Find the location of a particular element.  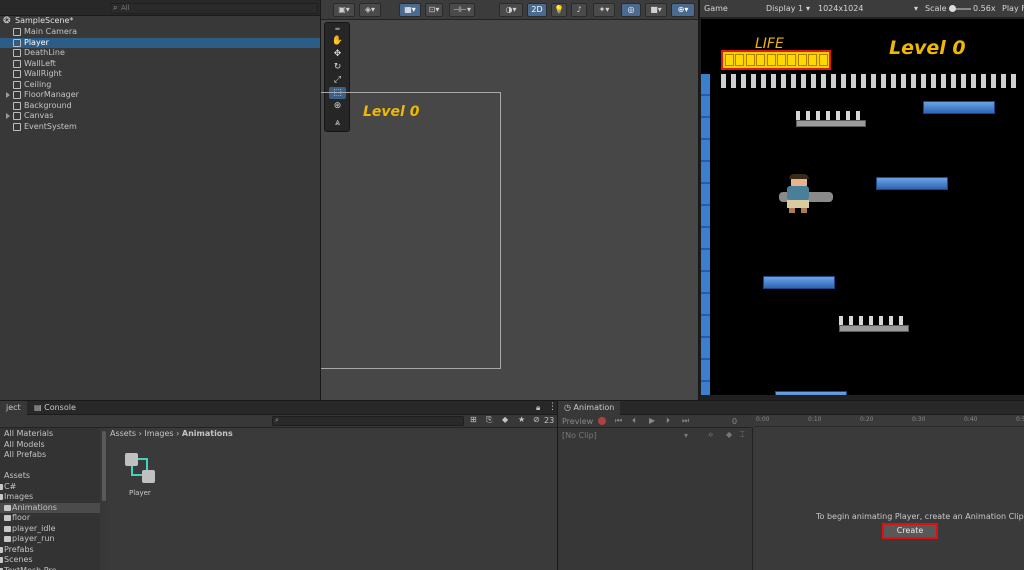

clip-dropdown: [No Clip] is located at coordinates (579, 435).